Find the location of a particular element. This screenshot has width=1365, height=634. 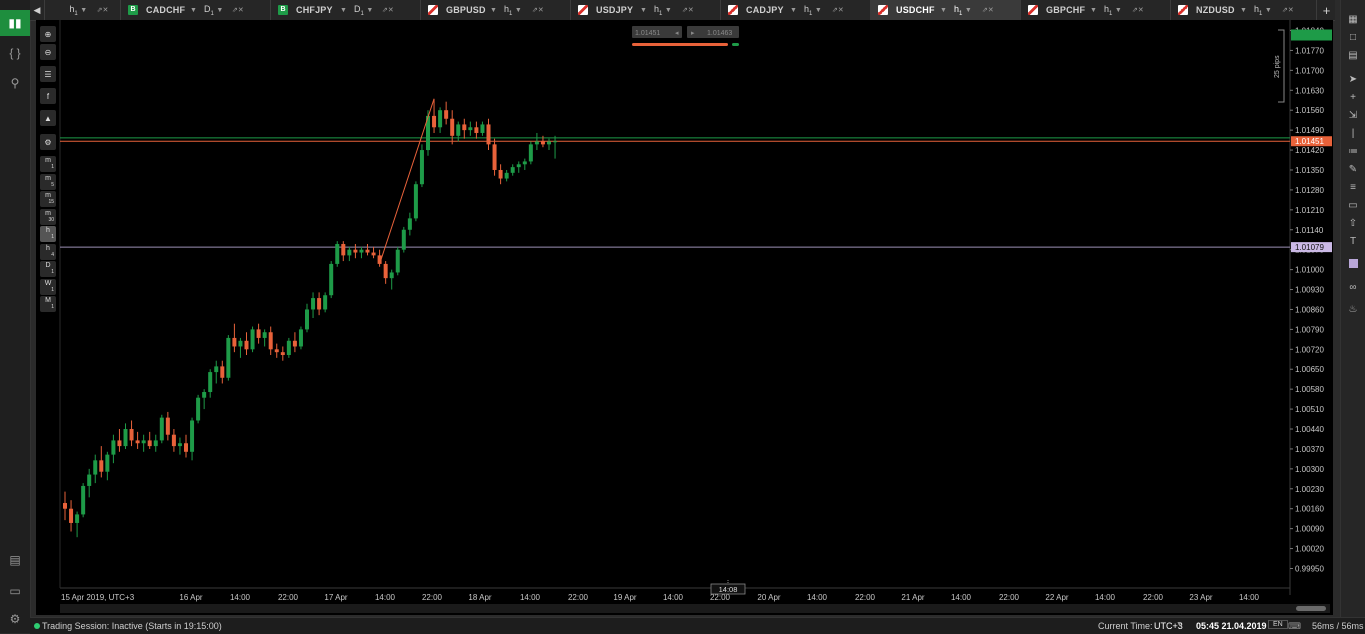

settings-gear-icon: ⚙ is located at coordinates (15, 619).